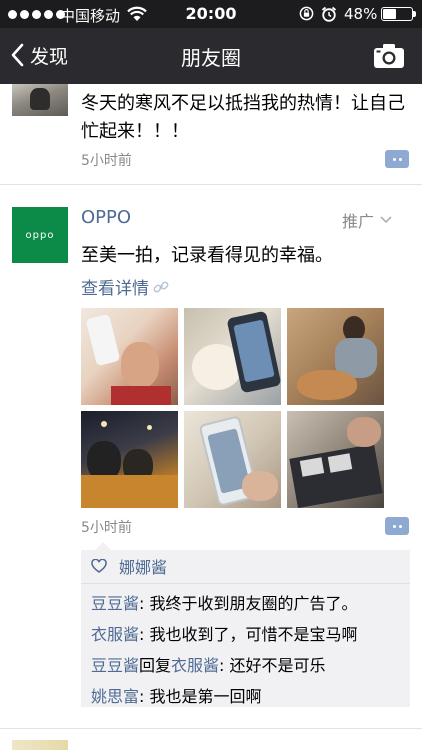 This screenshot has height=750, width=422. Describe the element at coordinates (205, 696) in the screenshot. I see `comment-text: 我也是第一回啊` at that location.